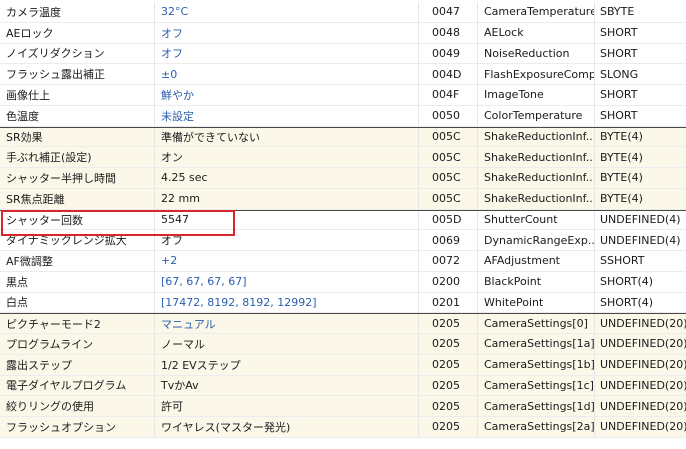 The image size is (686, 449). I want to click on cell-tag-name: AELock, so click(536, 32).